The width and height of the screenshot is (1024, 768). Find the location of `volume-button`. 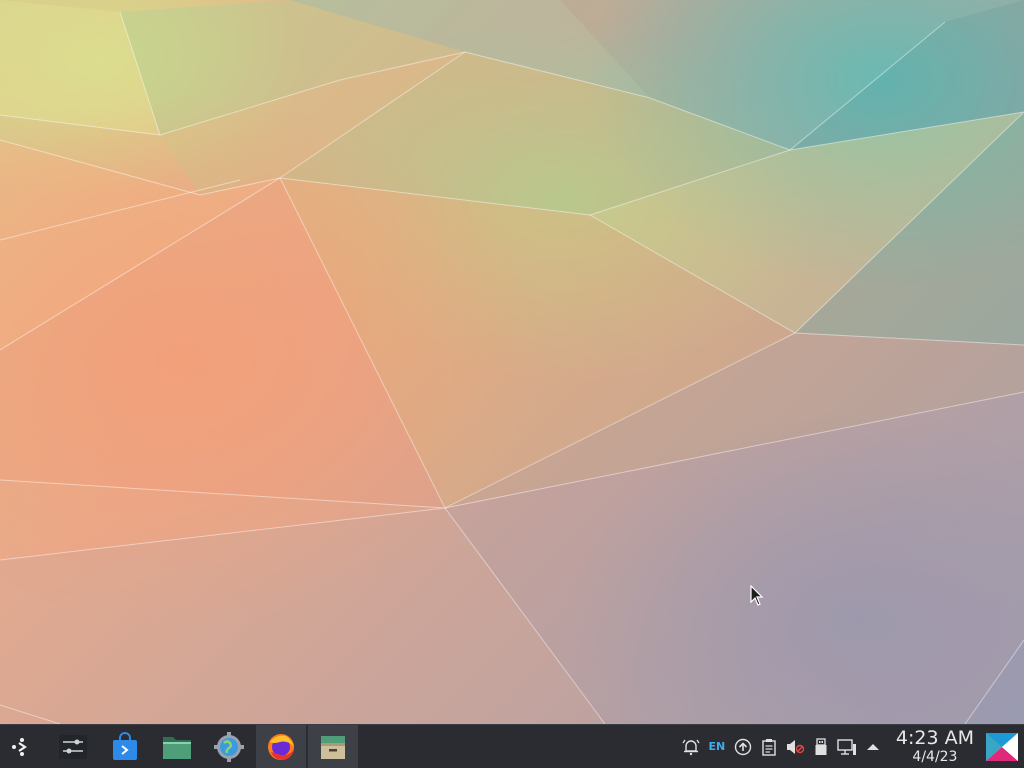

volume-button is located at coordinates (795, 747).